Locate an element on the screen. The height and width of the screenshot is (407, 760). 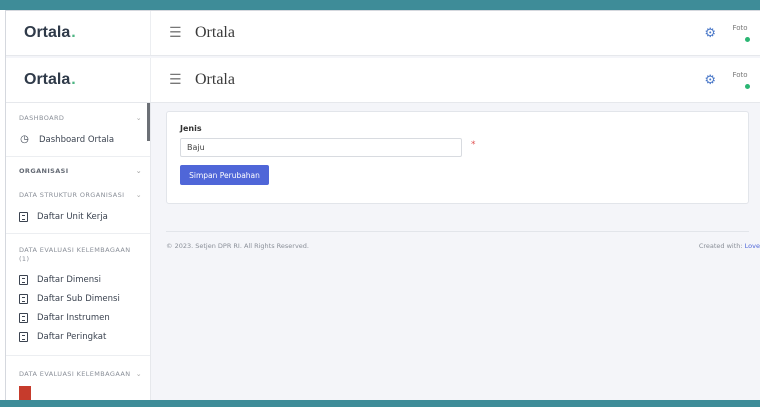
love-link: Love is located at coordinates (752, 246).